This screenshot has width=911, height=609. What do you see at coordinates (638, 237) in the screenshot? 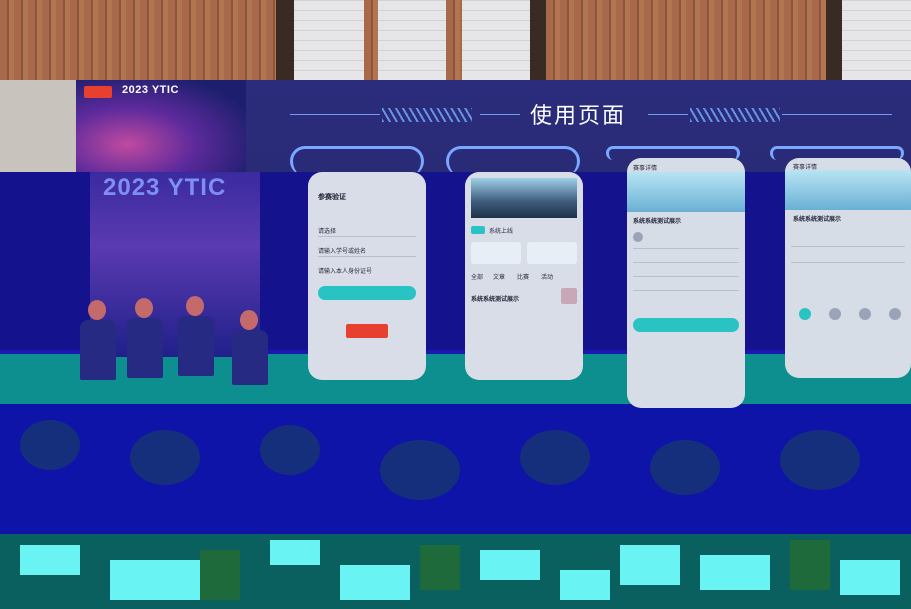
I see `avatar` at bounding box center [638, 237].